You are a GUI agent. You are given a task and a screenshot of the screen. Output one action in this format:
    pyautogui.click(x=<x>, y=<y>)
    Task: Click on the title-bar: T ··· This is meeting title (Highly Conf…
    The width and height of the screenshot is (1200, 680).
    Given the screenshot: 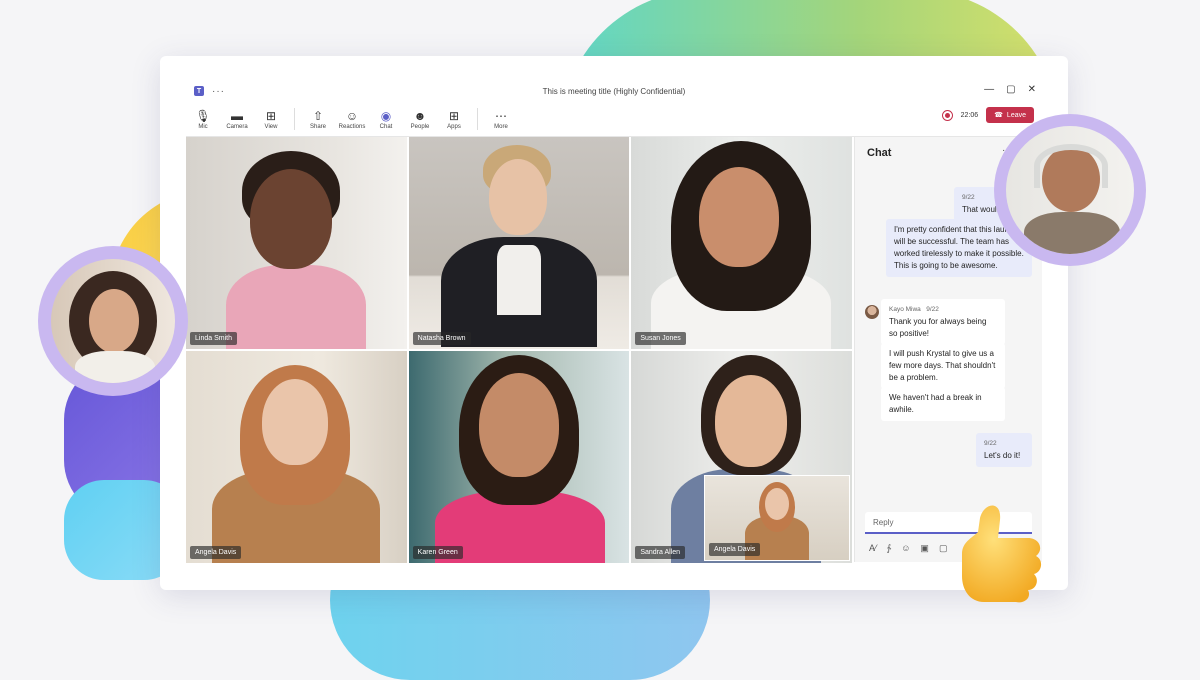 What is the action you would take?
    pyautogui.click(x=614, y=91)
    